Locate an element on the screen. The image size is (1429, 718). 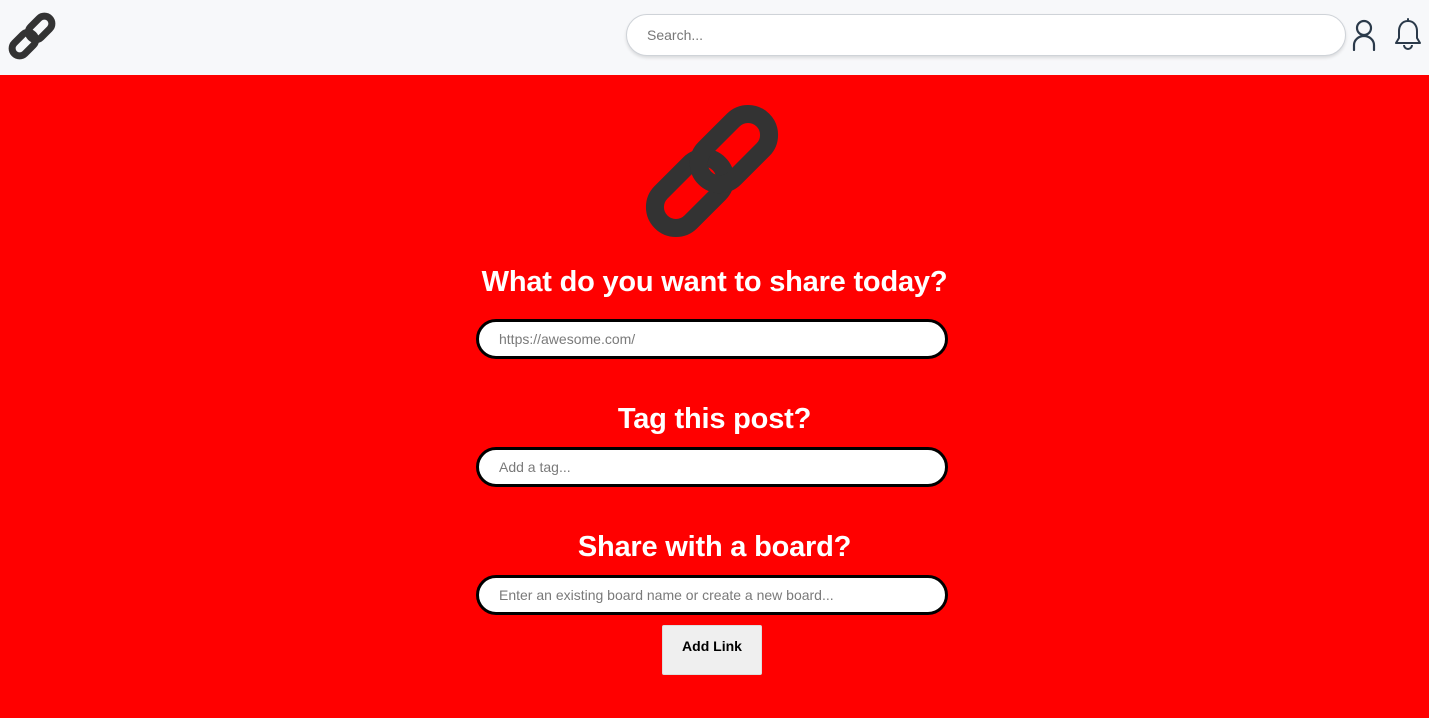
add-link-button: Add Link is located at coordinates (712, 650).